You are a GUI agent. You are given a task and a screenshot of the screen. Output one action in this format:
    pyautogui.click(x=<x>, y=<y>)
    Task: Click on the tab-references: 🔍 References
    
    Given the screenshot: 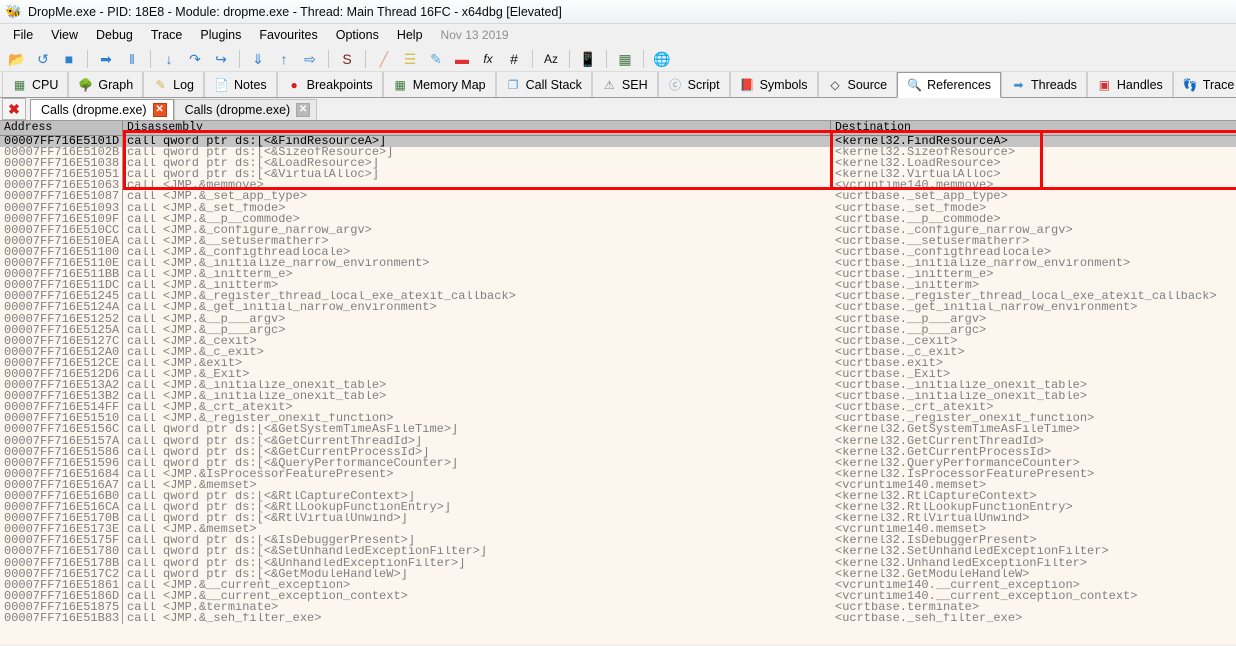 What is the action you would take?
    pyautogui.click(x=949, y=85)
    